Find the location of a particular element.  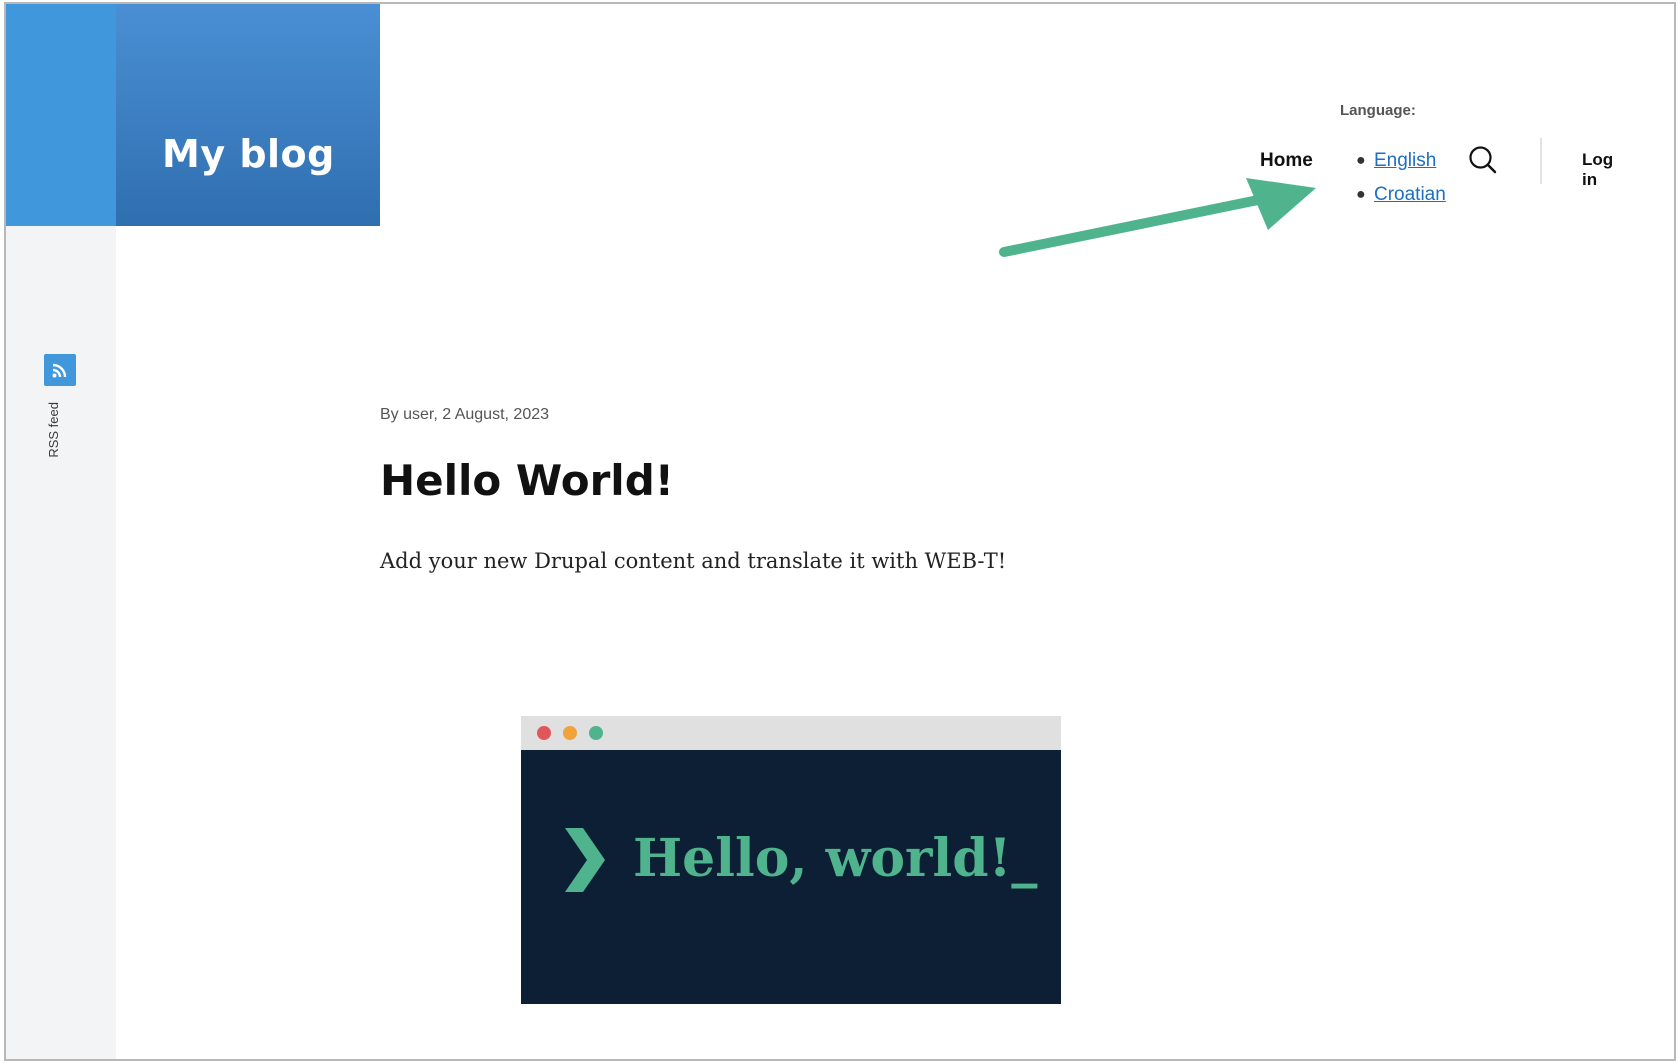

article-image: Hello, world!_ is located at coordinates (791, 860).